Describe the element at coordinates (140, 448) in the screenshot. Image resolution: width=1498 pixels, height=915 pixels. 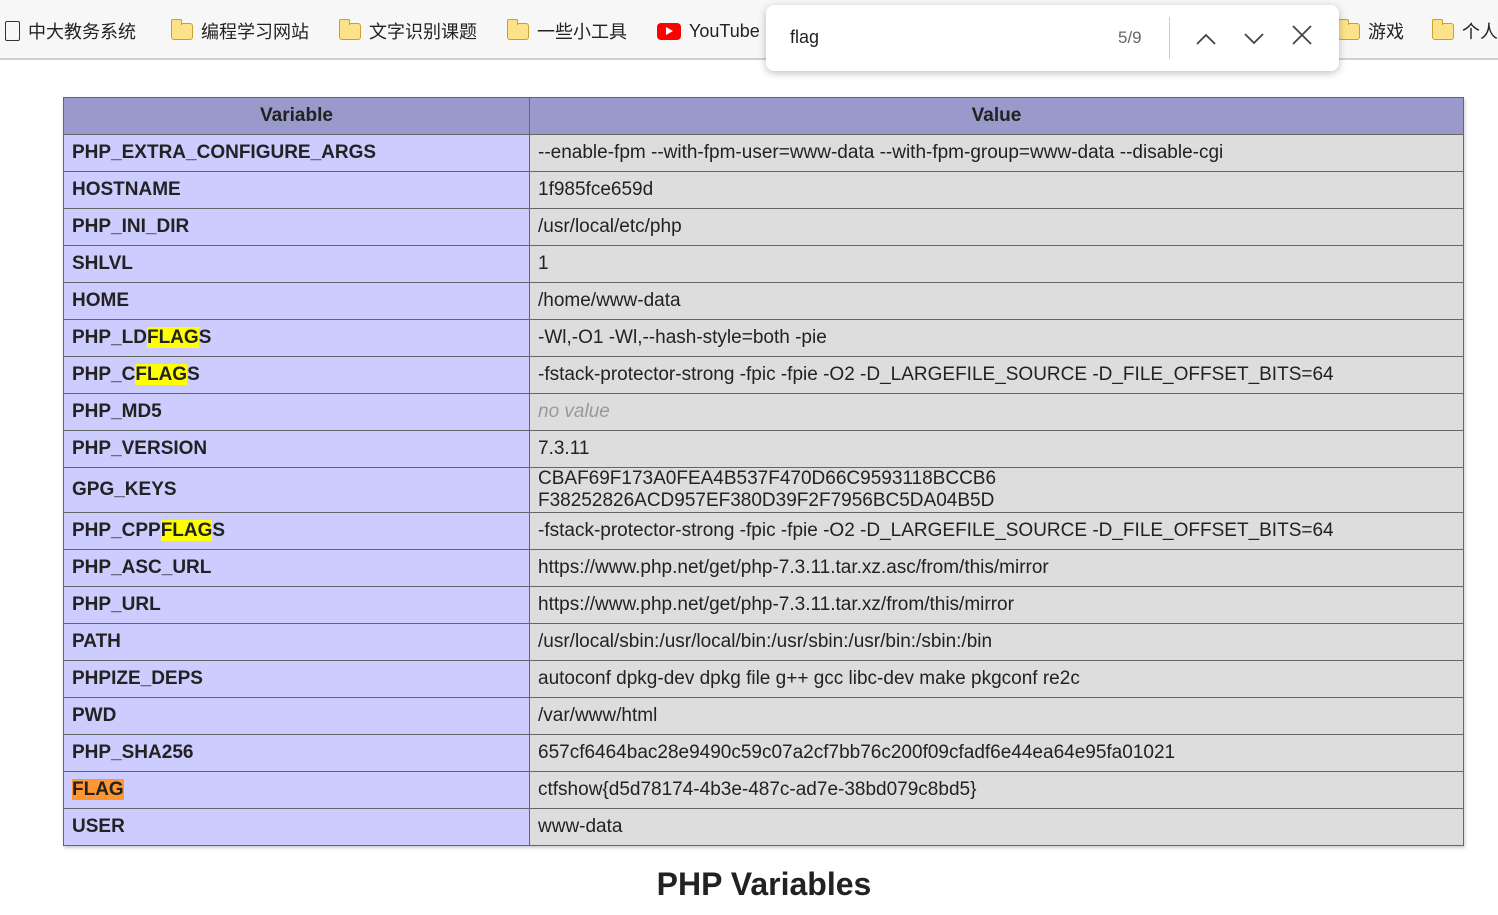
I see `variable-name-text: PHP_VERSION` at that location.